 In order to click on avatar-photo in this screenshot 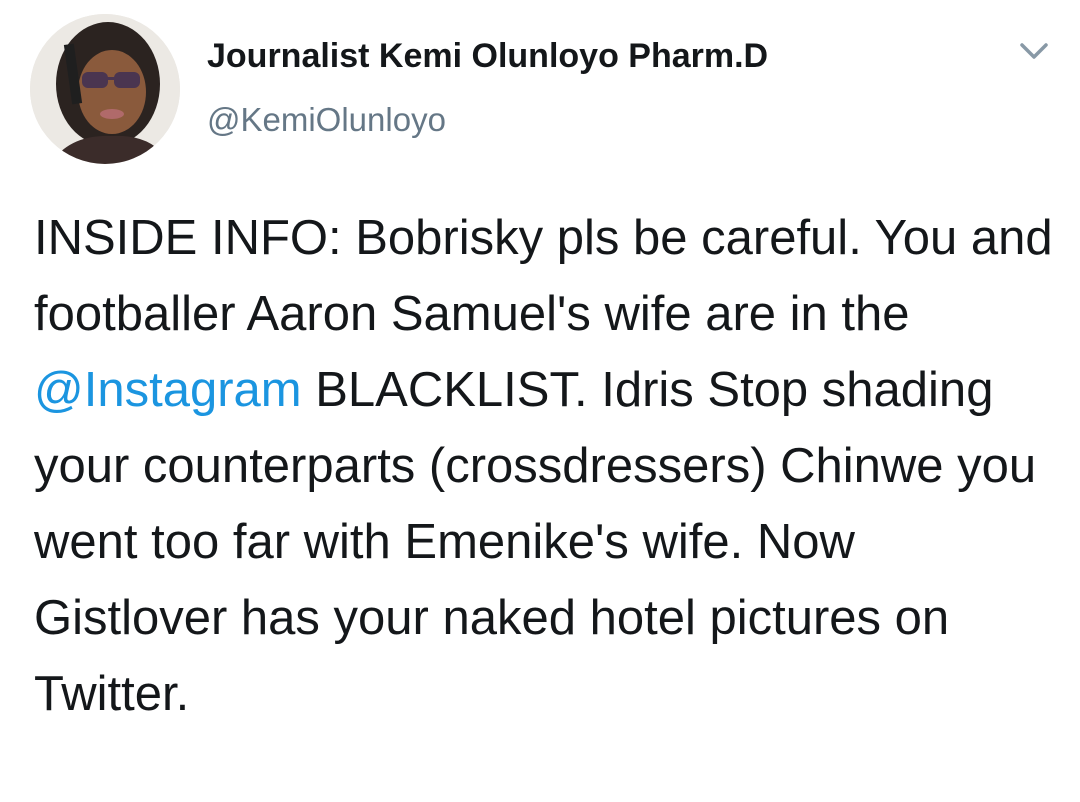, I will do `click(105, 89)`.